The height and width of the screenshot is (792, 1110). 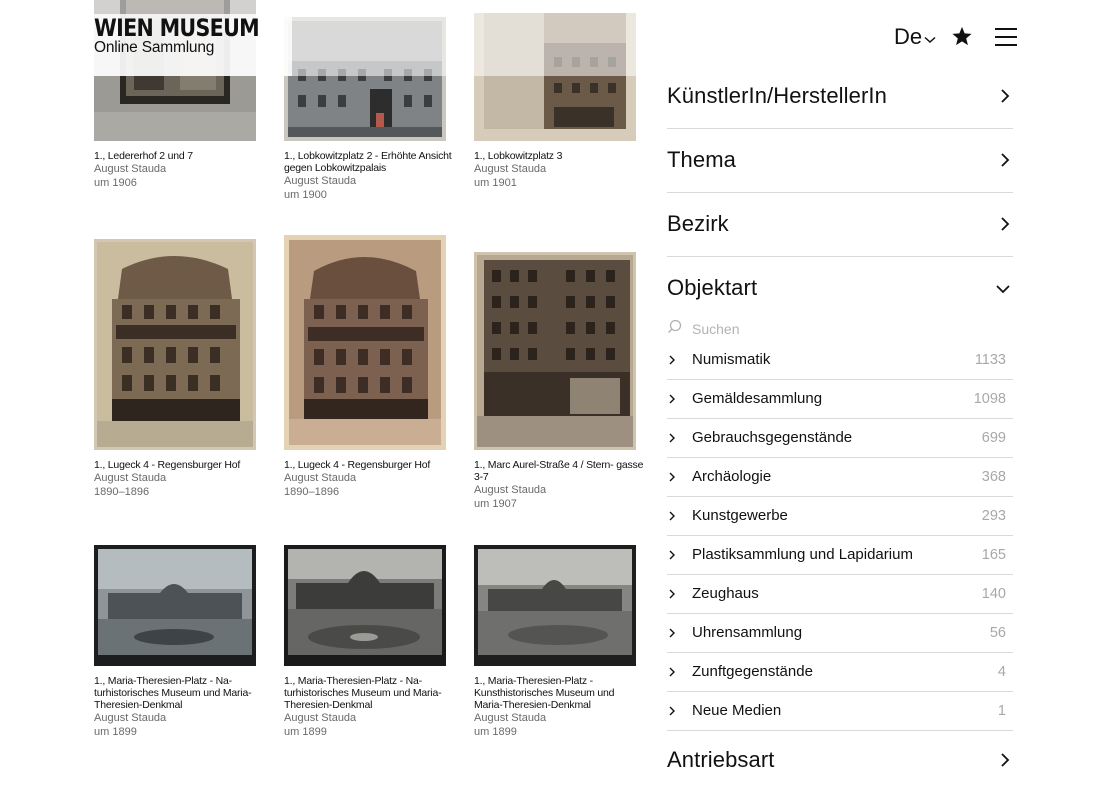 What do you see at coordinates (701, 159) in the screenshot?
I see `facet-label: Thema` at bounding box center [701, 159].